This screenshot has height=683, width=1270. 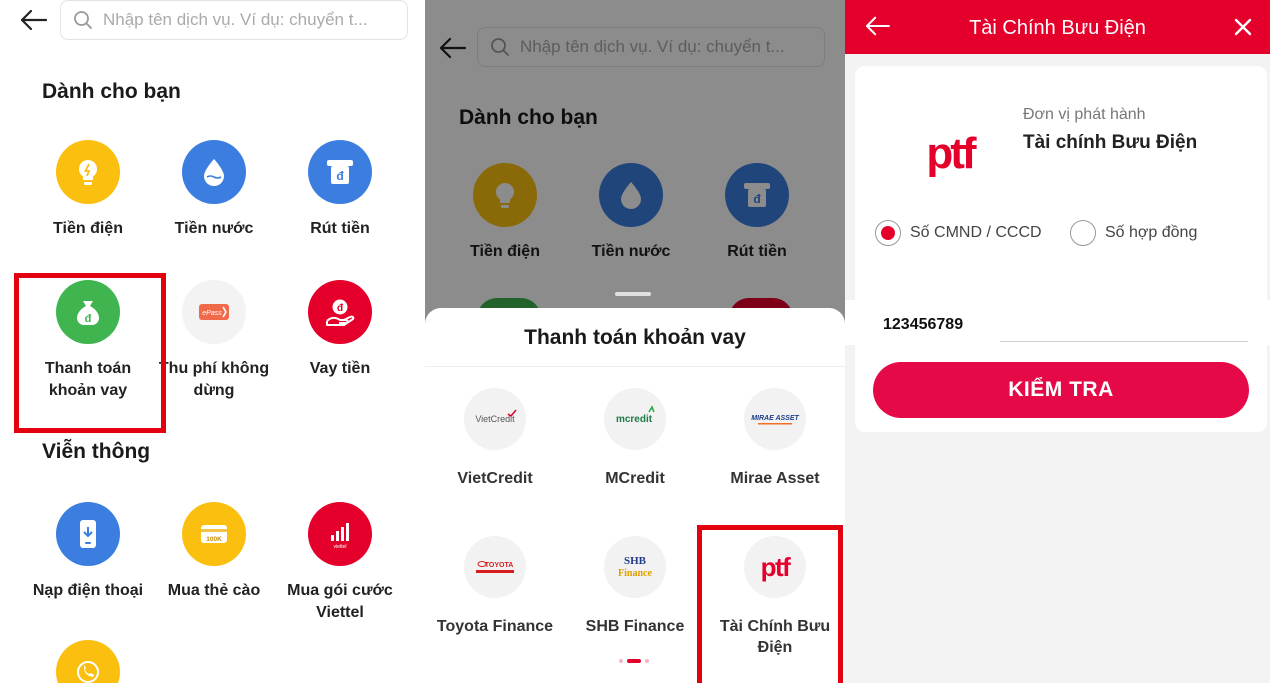 I want to click on phone-call-icon, so click(x=88, y=661).